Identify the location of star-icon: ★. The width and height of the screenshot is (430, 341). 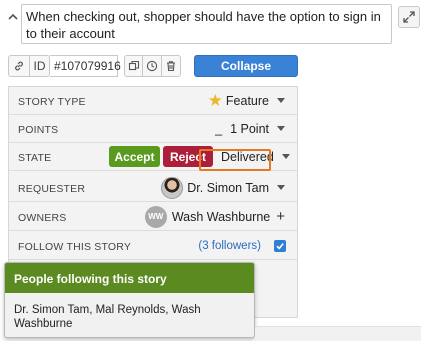
(215, 100).